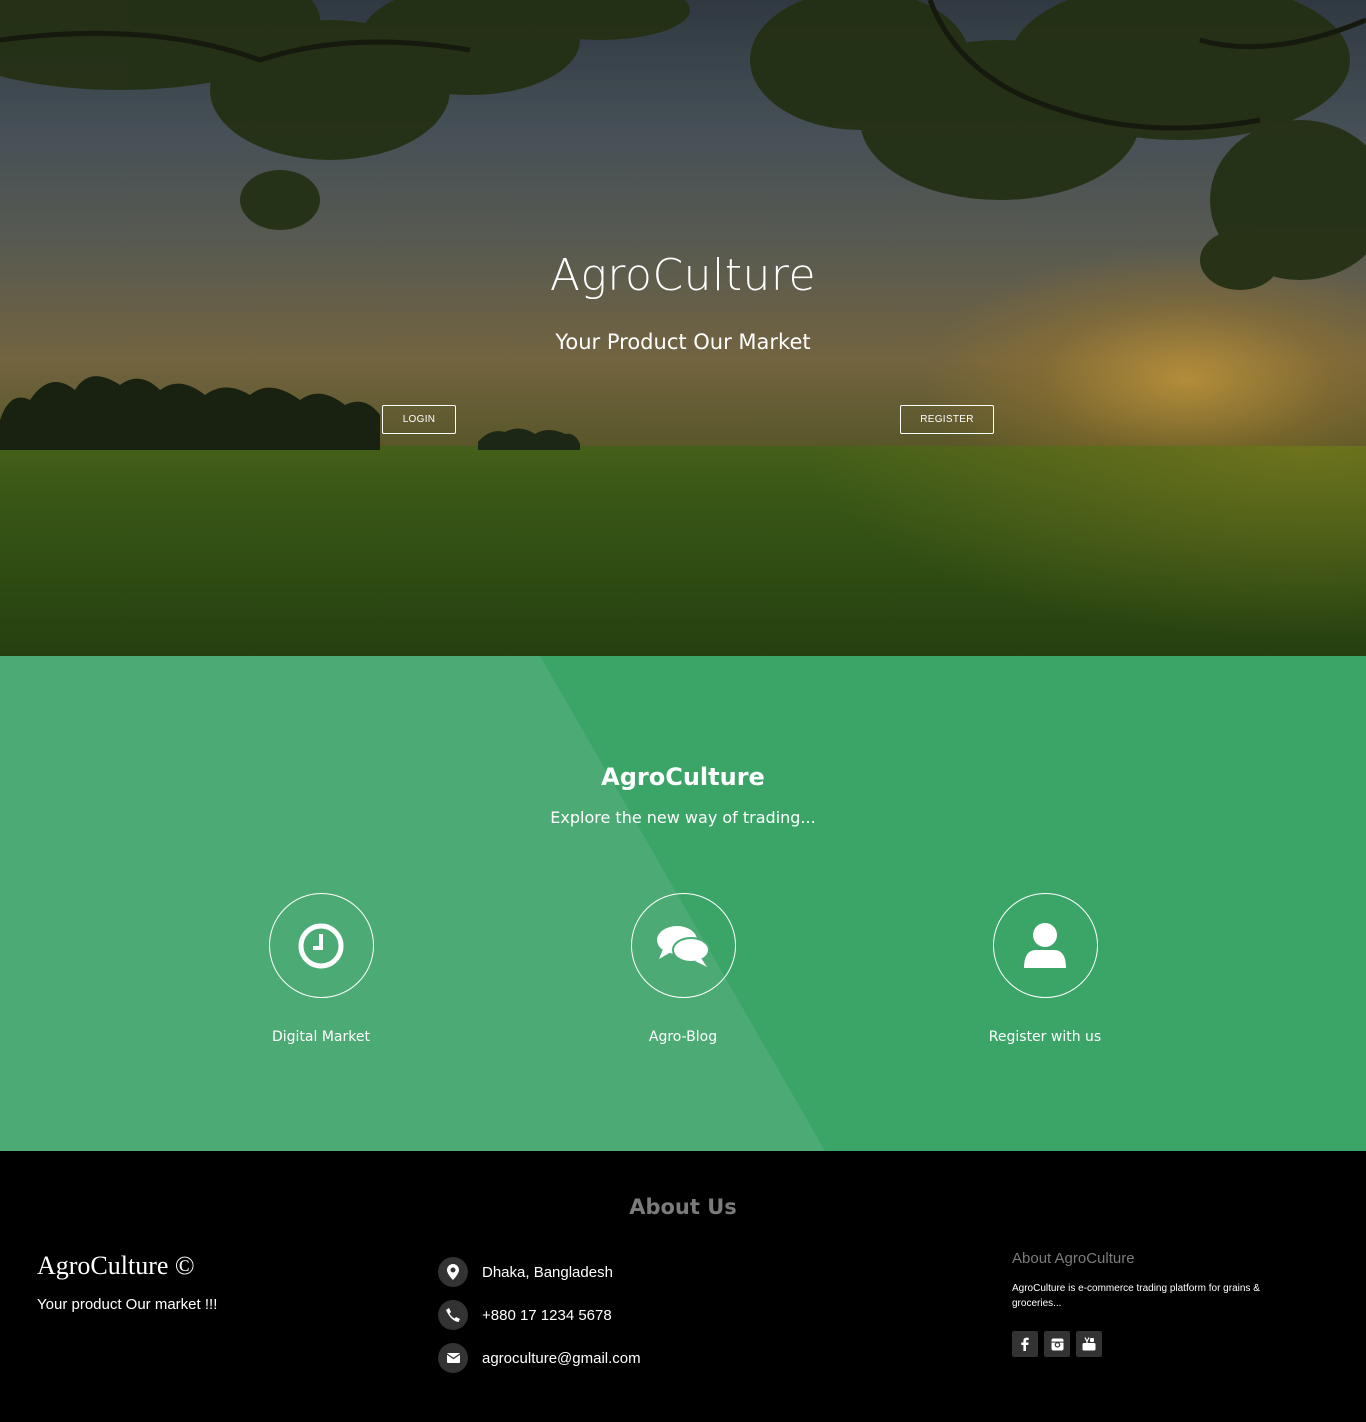  What do you see at coordinates (1057, 1344) in the screenshot?
I see `instagram-icon` at bounding box center [1057, 1344].